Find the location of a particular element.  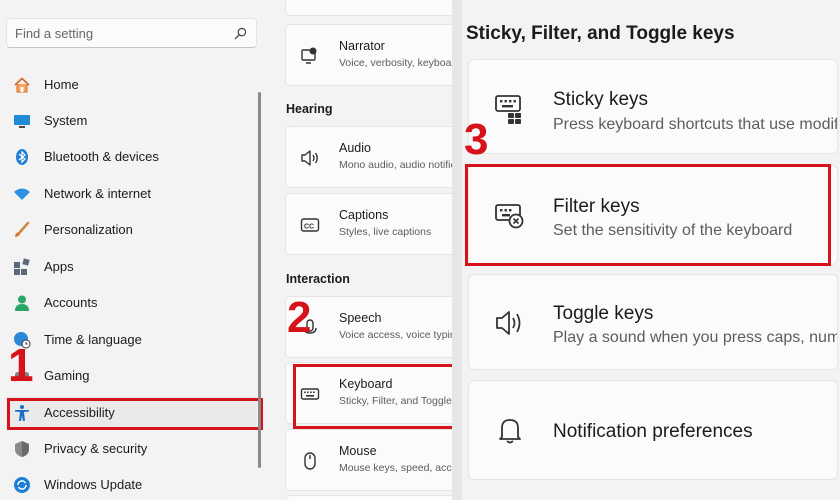

sidebar-item-home: Home is located at coordinates (131, 85).